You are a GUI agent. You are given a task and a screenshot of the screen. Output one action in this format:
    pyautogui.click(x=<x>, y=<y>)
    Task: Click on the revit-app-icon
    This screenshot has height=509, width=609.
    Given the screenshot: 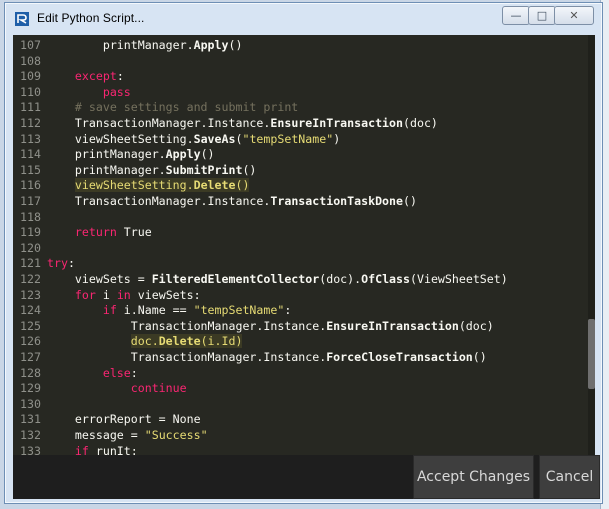 What is the action you would take?
    pyautogui.click(x=22, y=19)
    